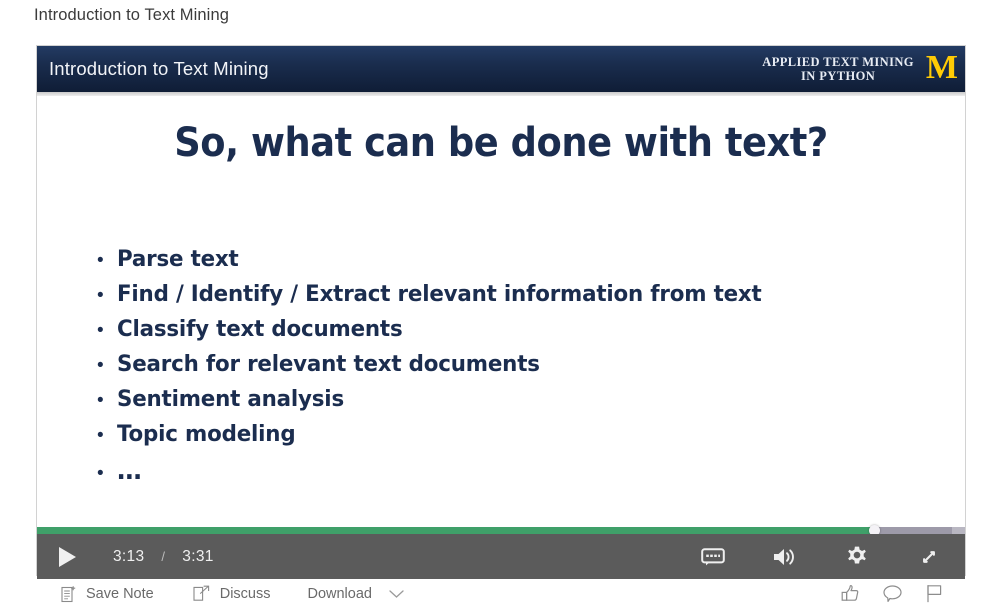 This screenshot has width=985, height=607. I want to click on brand-text: APPLIED TEXT MINING IN PYTHON, so click(838, 69).